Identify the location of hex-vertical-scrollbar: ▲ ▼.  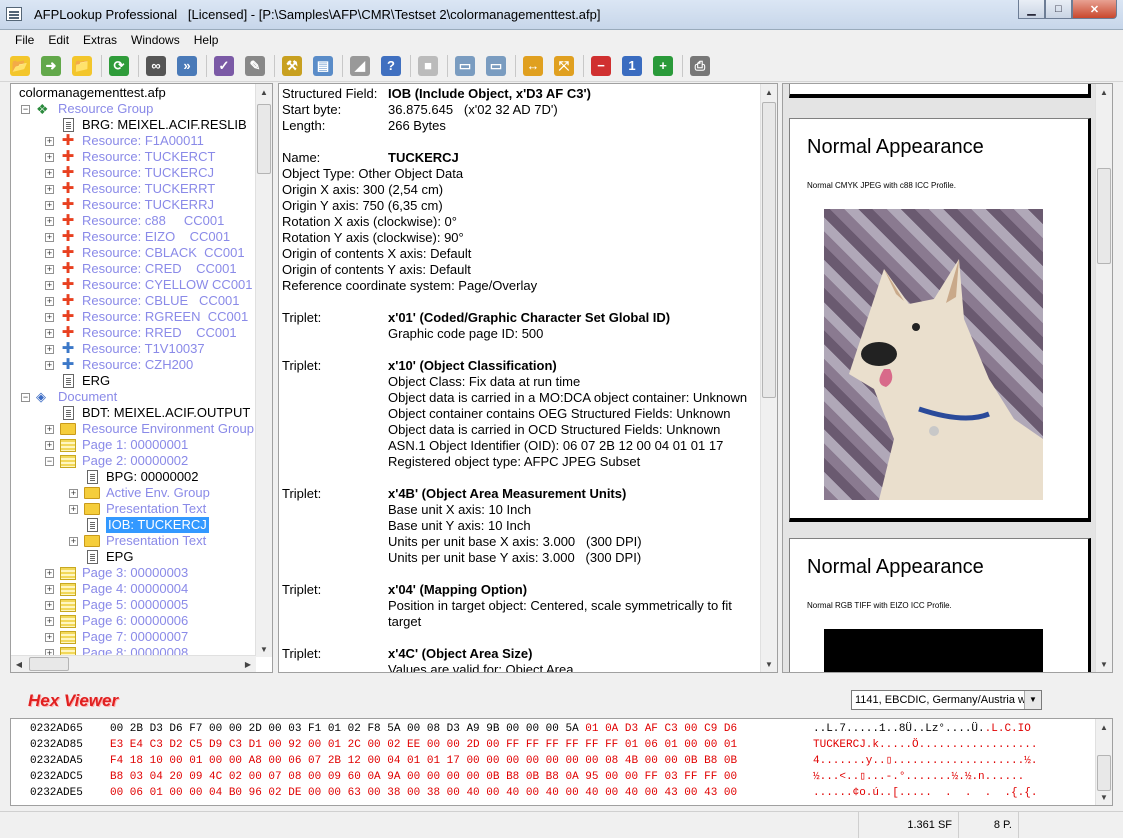
(1103, 762).